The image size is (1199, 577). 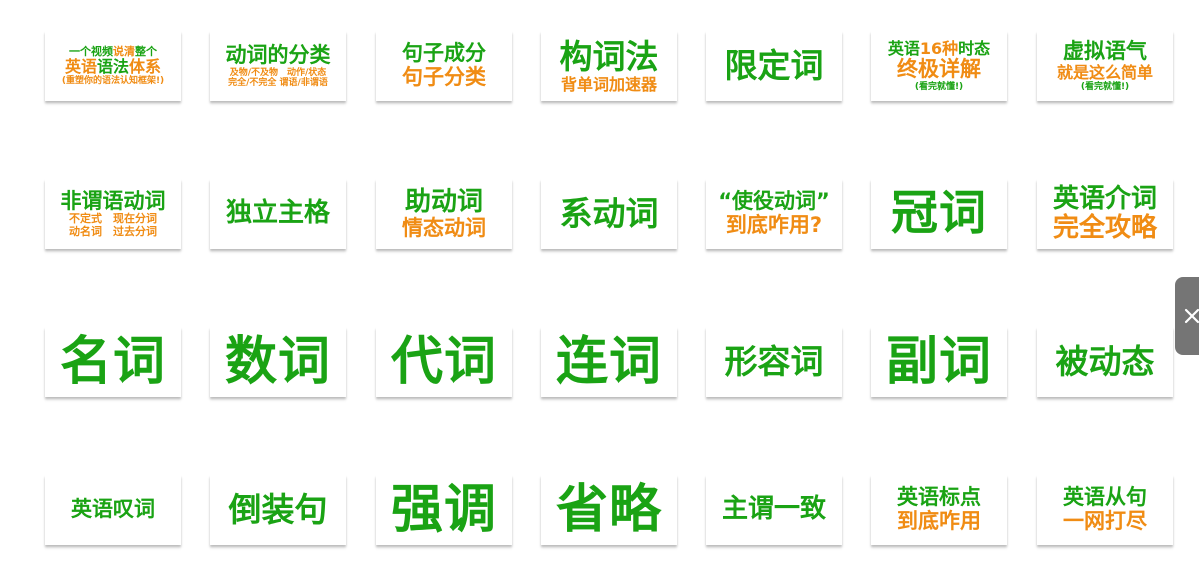 I want to click on title-segment: 数词, so click(x=277, y=361).